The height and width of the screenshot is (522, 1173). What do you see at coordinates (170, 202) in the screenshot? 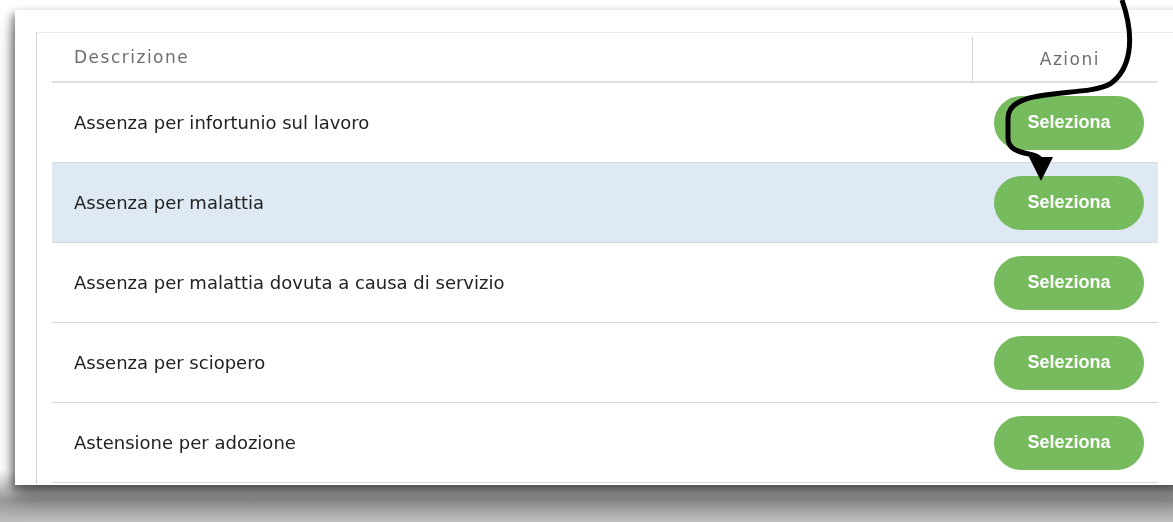
I see `description-text: Assenza per malattia` at bounding box center [170, 202].